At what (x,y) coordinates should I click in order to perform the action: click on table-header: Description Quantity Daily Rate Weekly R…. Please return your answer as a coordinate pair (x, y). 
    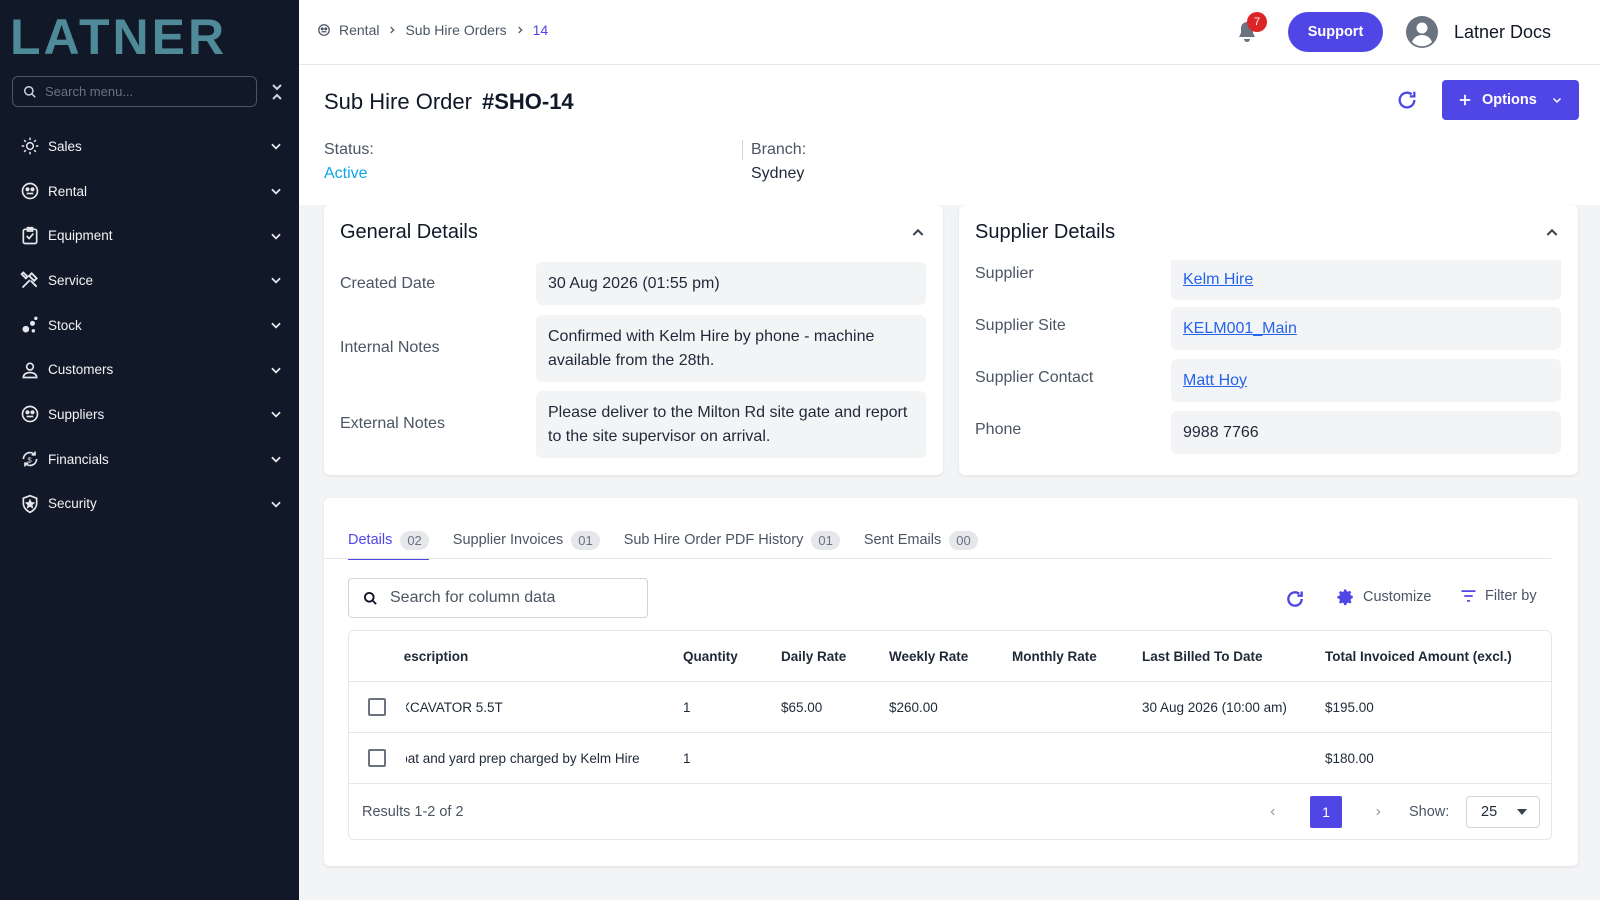
    Looking at the image, I should click on (950, 656).